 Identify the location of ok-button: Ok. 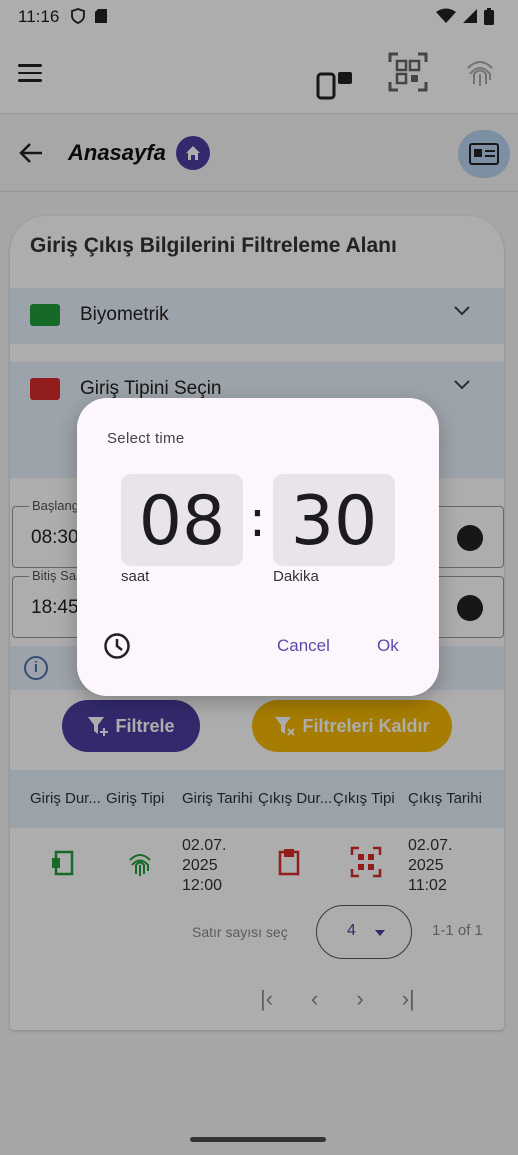
(388, 646).